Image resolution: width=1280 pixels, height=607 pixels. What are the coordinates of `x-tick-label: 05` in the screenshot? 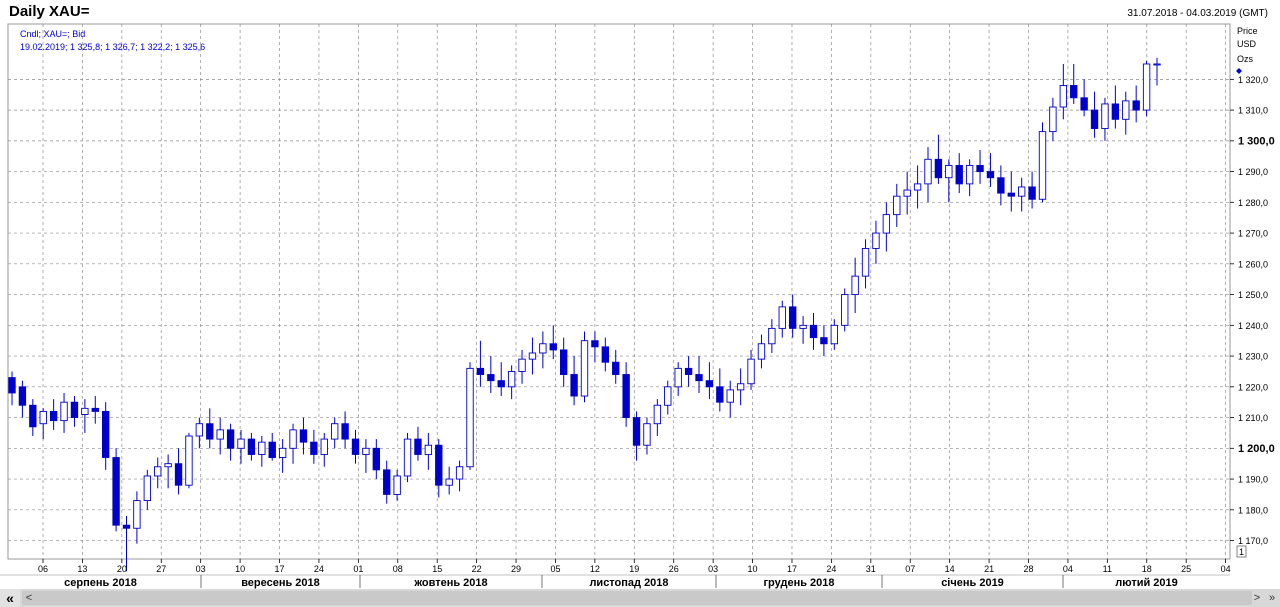 It's located at (555, 569).